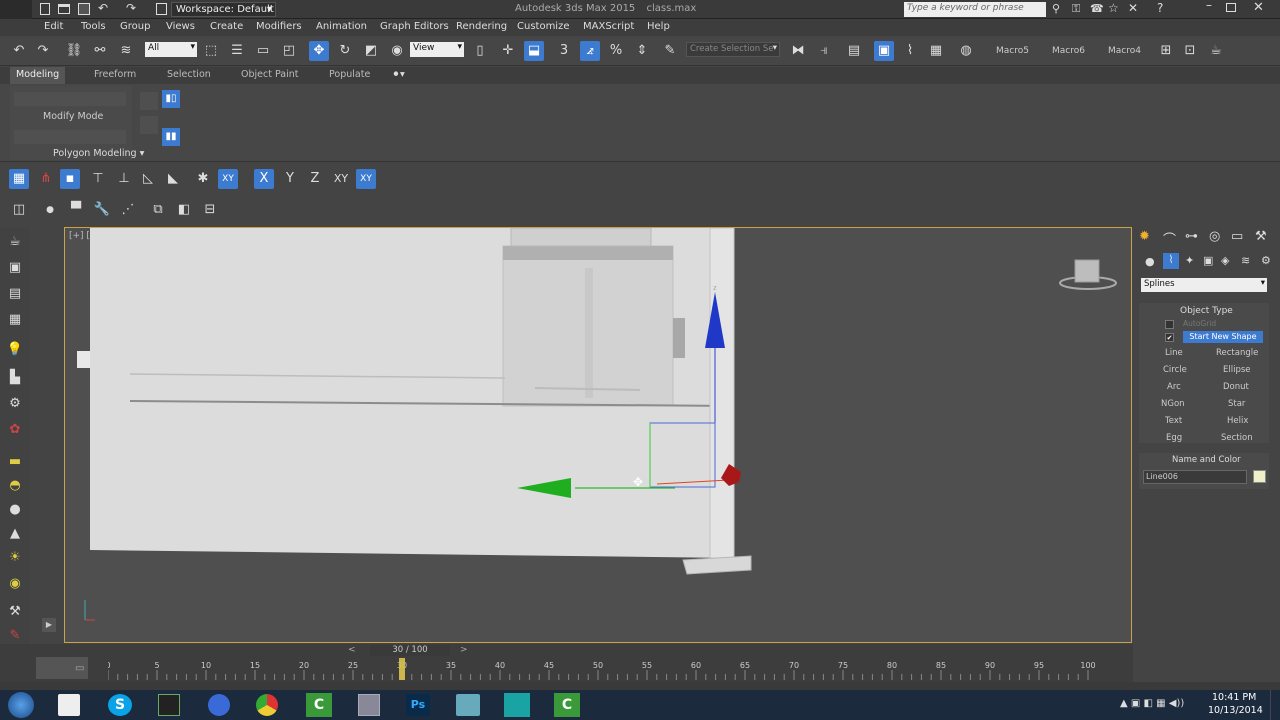  I want to click on camtasia-recorder-icon: C, so click(319, 705).